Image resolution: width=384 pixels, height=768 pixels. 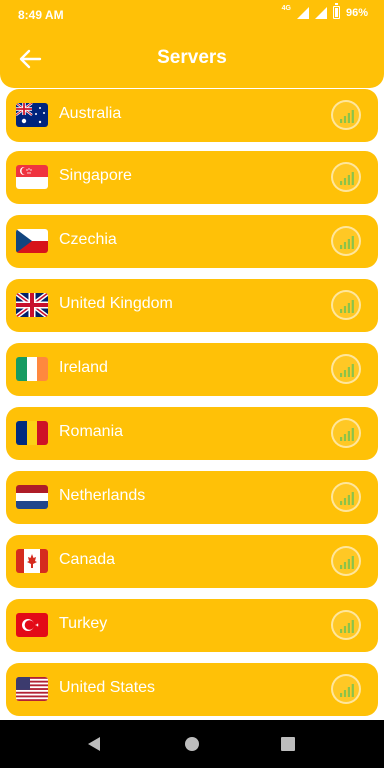 What do you see at coordinates (32, 115) in the screenshot?
I see `flag-australia-icon` at bounding box center [32, 115].